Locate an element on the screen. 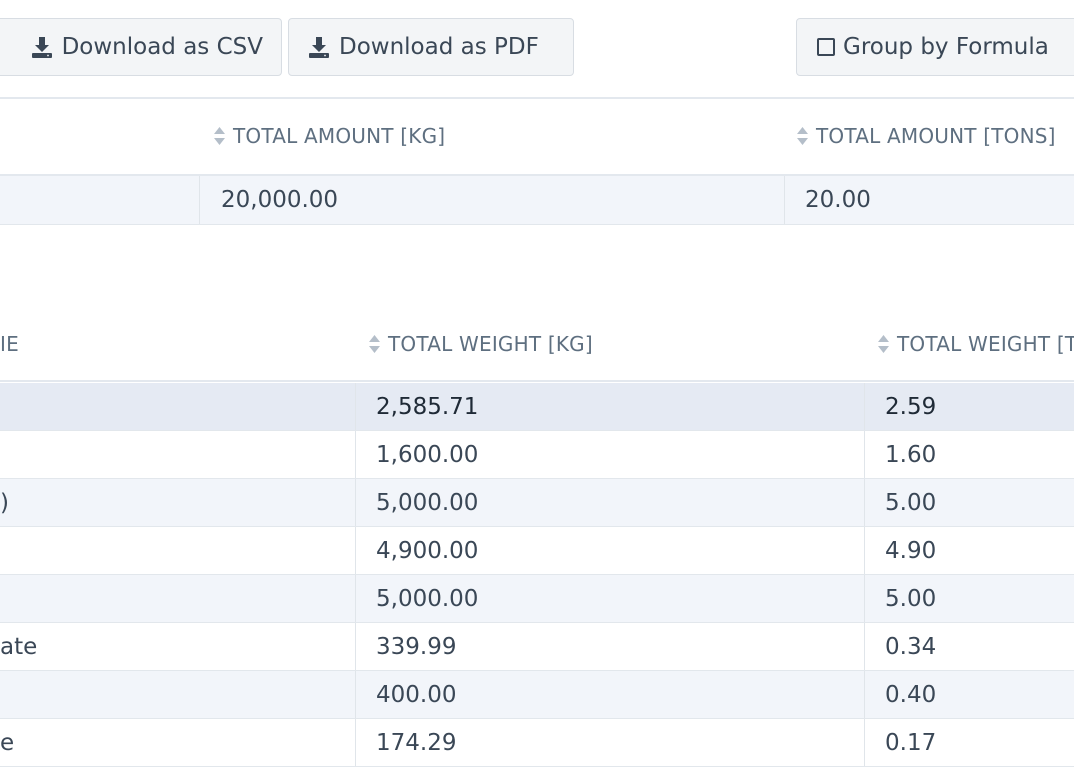 The width and height of the screenshot is (1074, 782). download-pdf-button: Download as PDF is located at coordinates (431, 47).